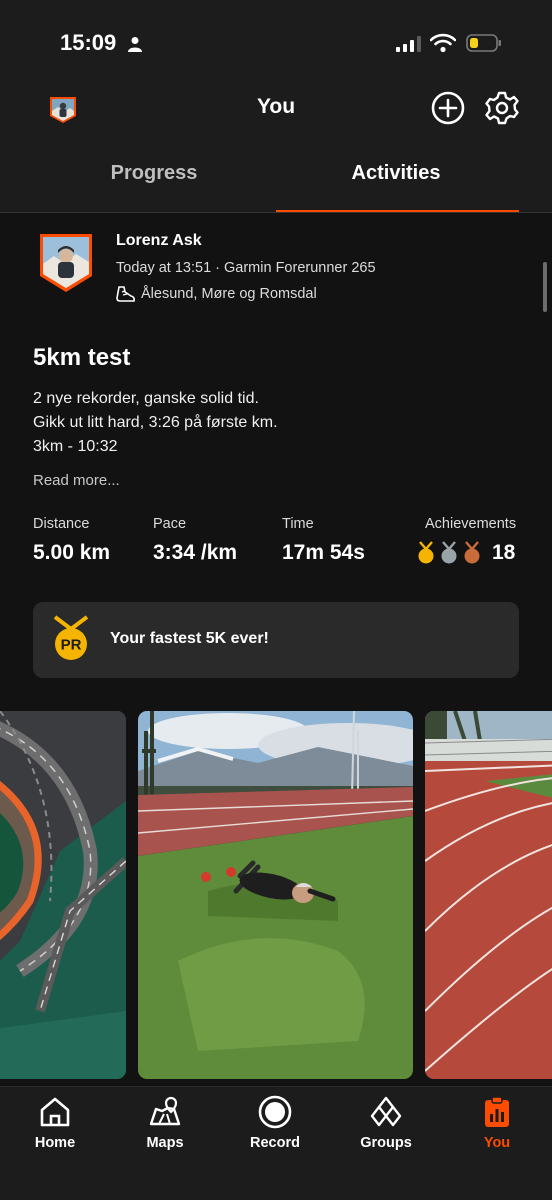 The width and height of the screenshot is (552, 1200). I want to click on nav-label: You, so click(497, 1143).